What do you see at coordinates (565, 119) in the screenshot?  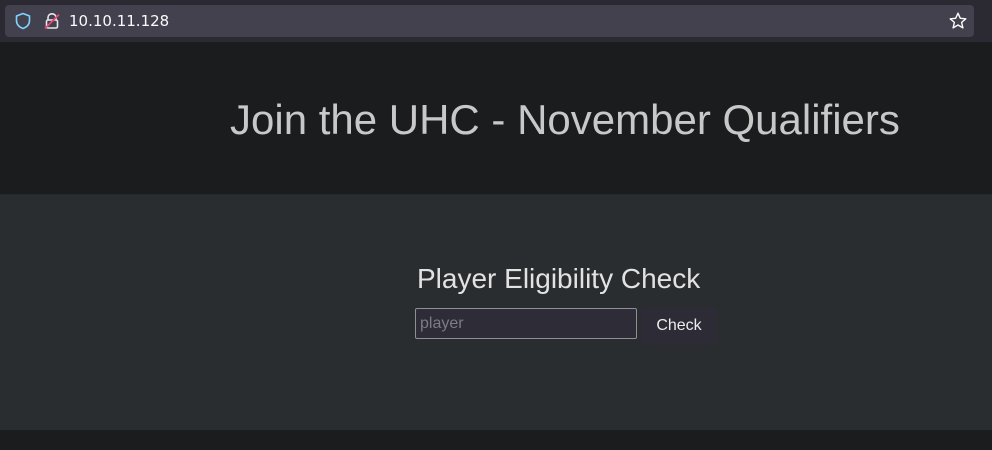 I see `page-title: Join the UHC - November Qualifiers` at bounding box center [565, 119].